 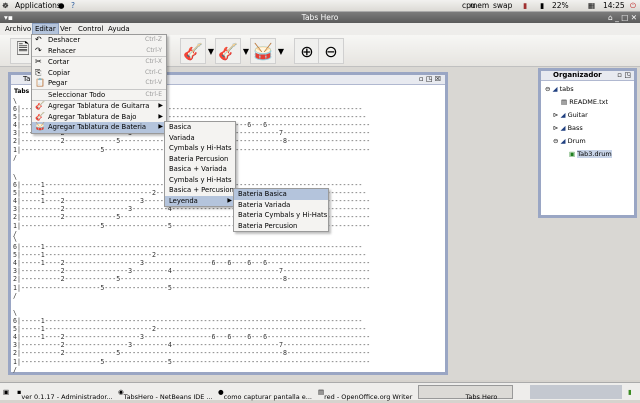 I want to click on zoom-in-icon: ⊕, so click(x=307, y=51).